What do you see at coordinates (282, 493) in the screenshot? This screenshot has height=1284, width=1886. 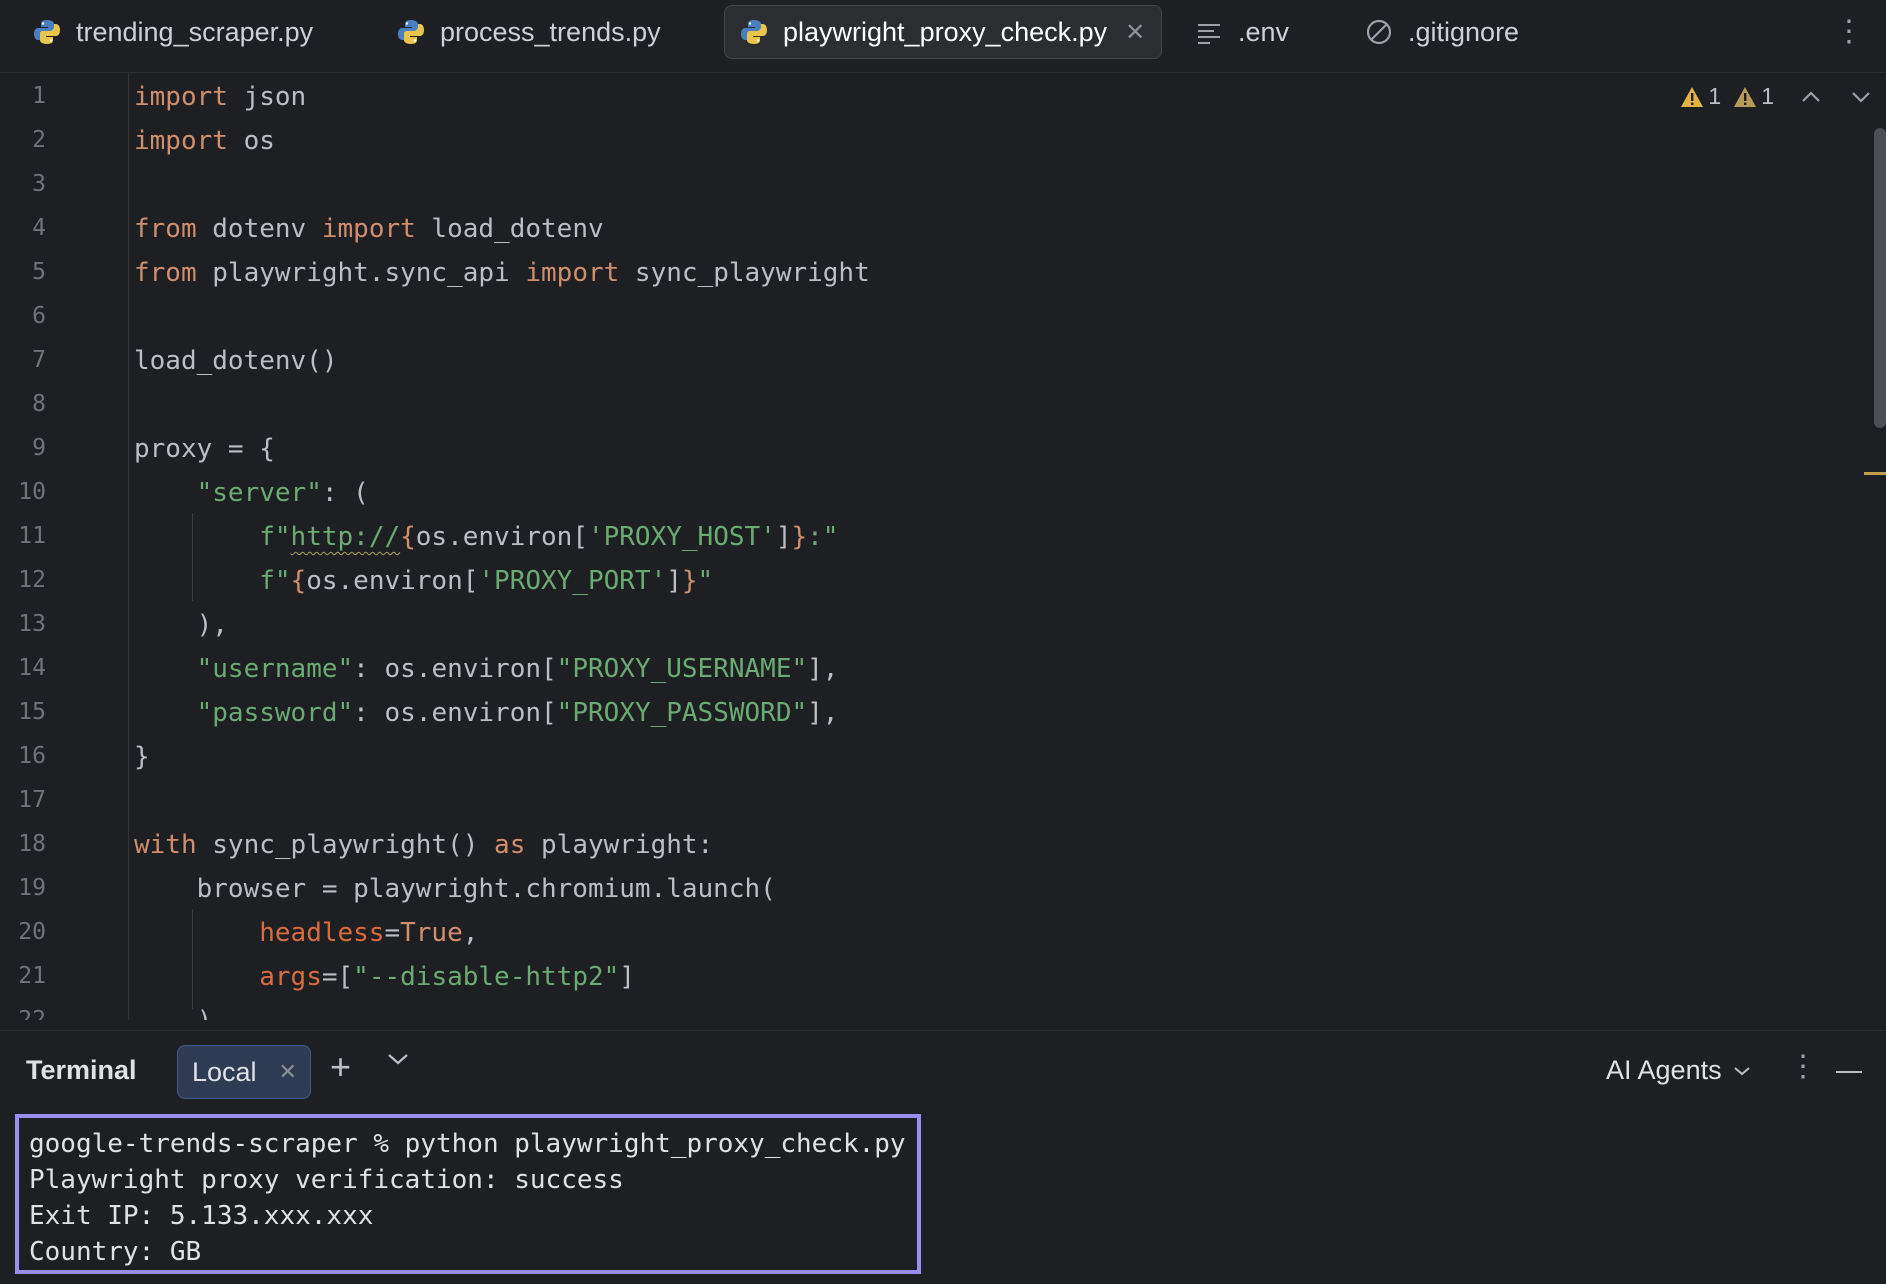 I see `code-line-10: "server": (` at bounding box center [282, 493].